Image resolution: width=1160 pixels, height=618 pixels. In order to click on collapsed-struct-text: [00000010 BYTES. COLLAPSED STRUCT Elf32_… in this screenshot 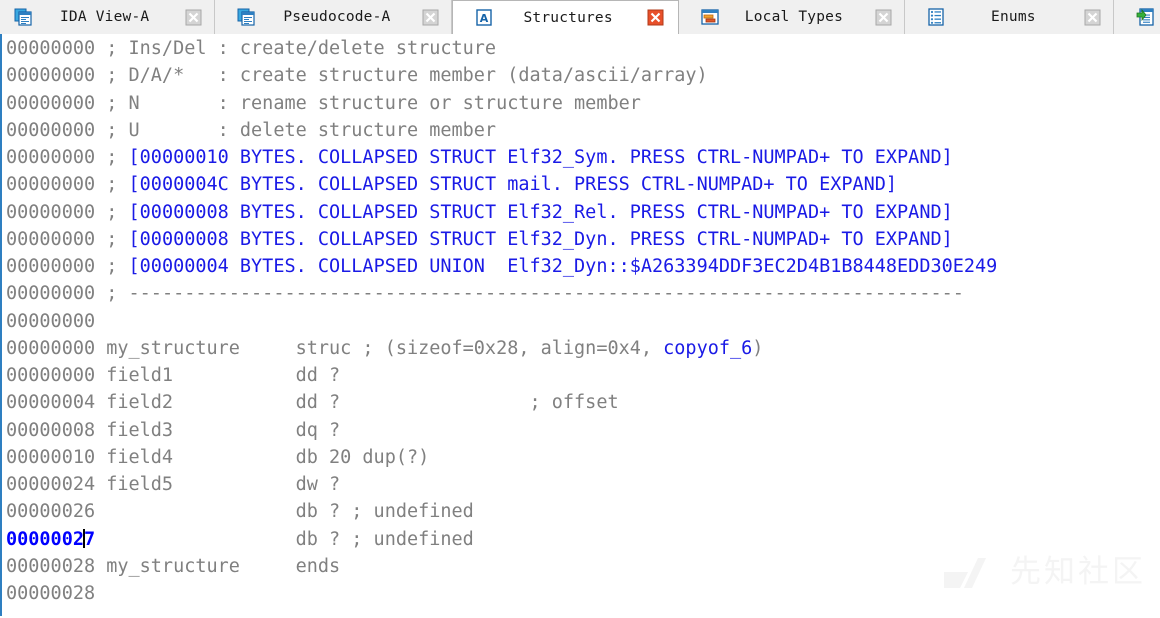, I will do `click(541, 157)`.